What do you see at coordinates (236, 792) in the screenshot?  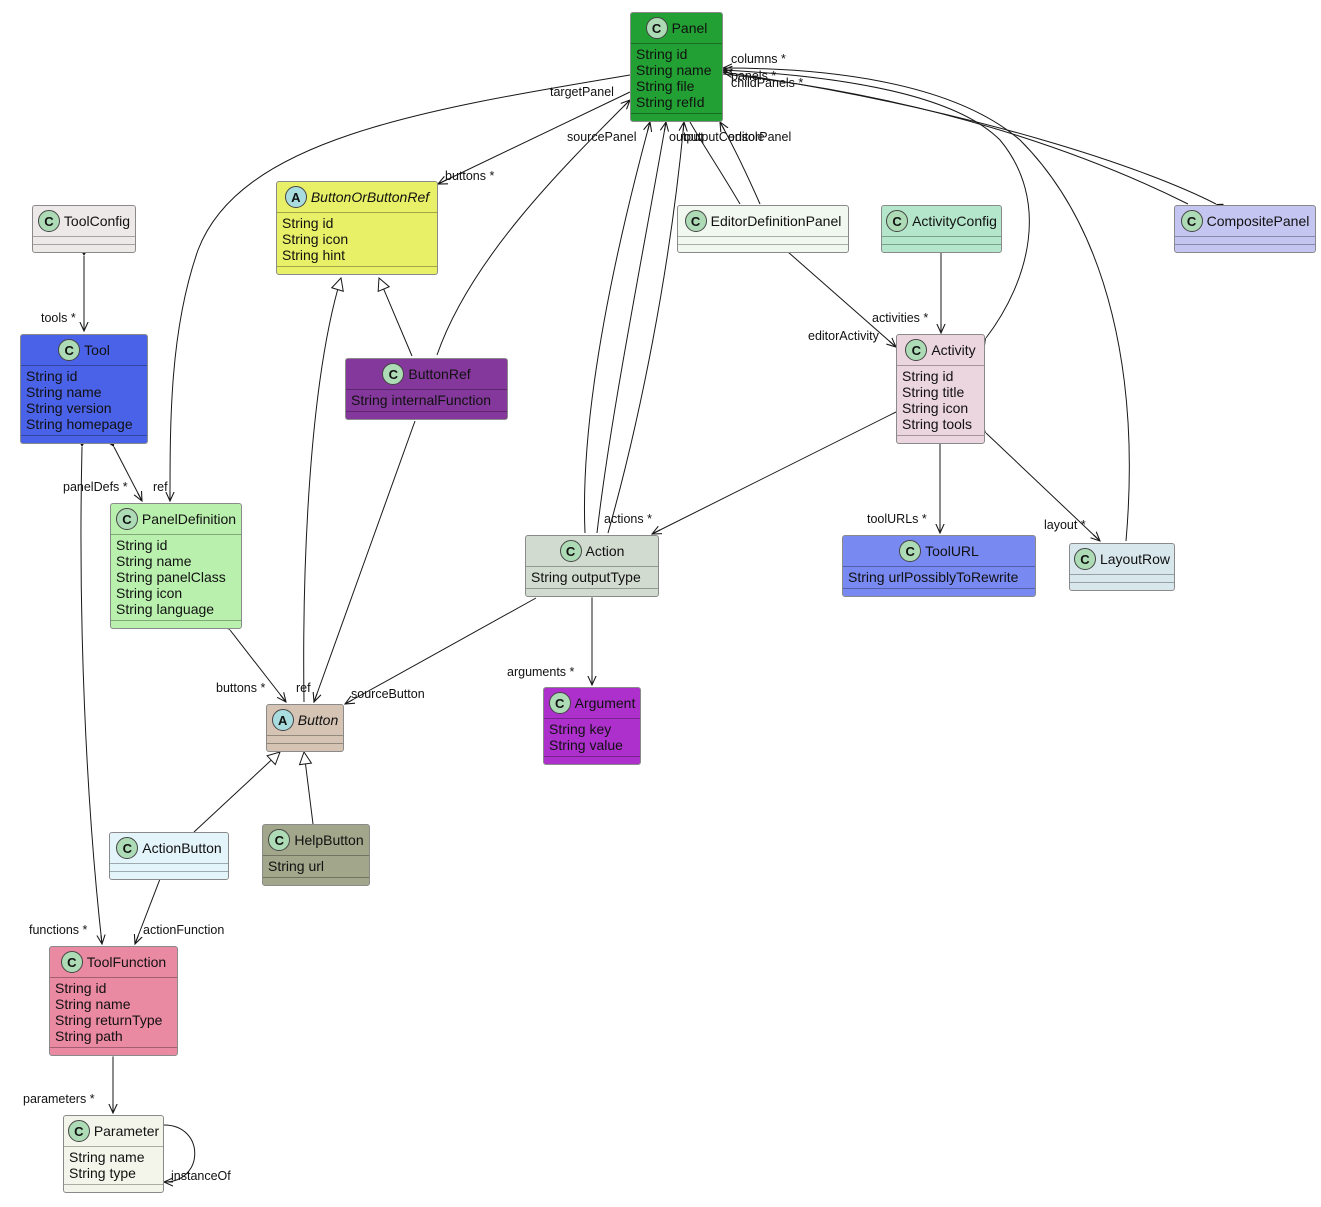 I see `edge-actionbutton-inherits` at bounding box center [236, 792].